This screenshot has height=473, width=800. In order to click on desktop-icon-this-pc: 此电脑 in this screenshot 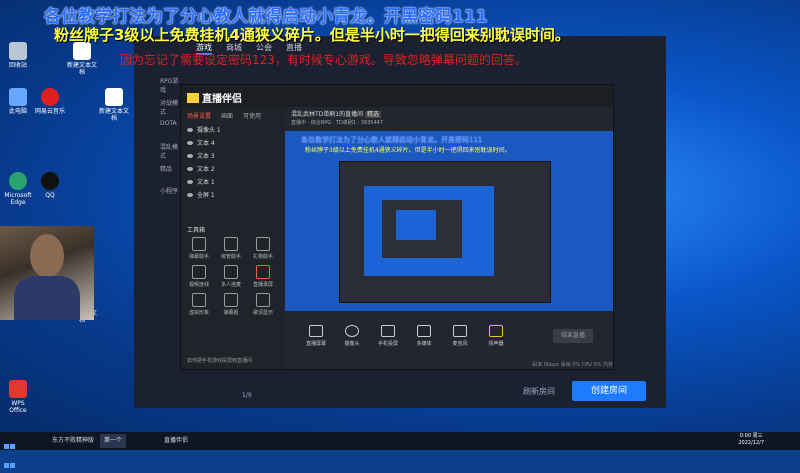, I will do `click(18, 101)`.